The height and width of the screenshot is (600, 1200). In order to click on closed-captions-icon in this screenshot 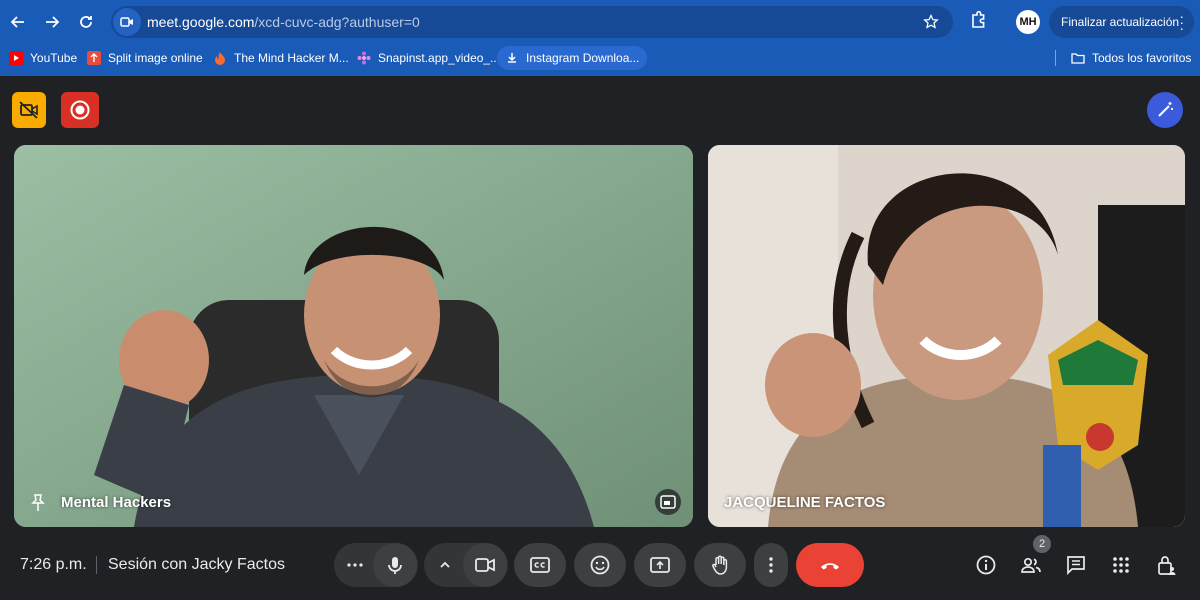, I will do `click(540, 565)`.